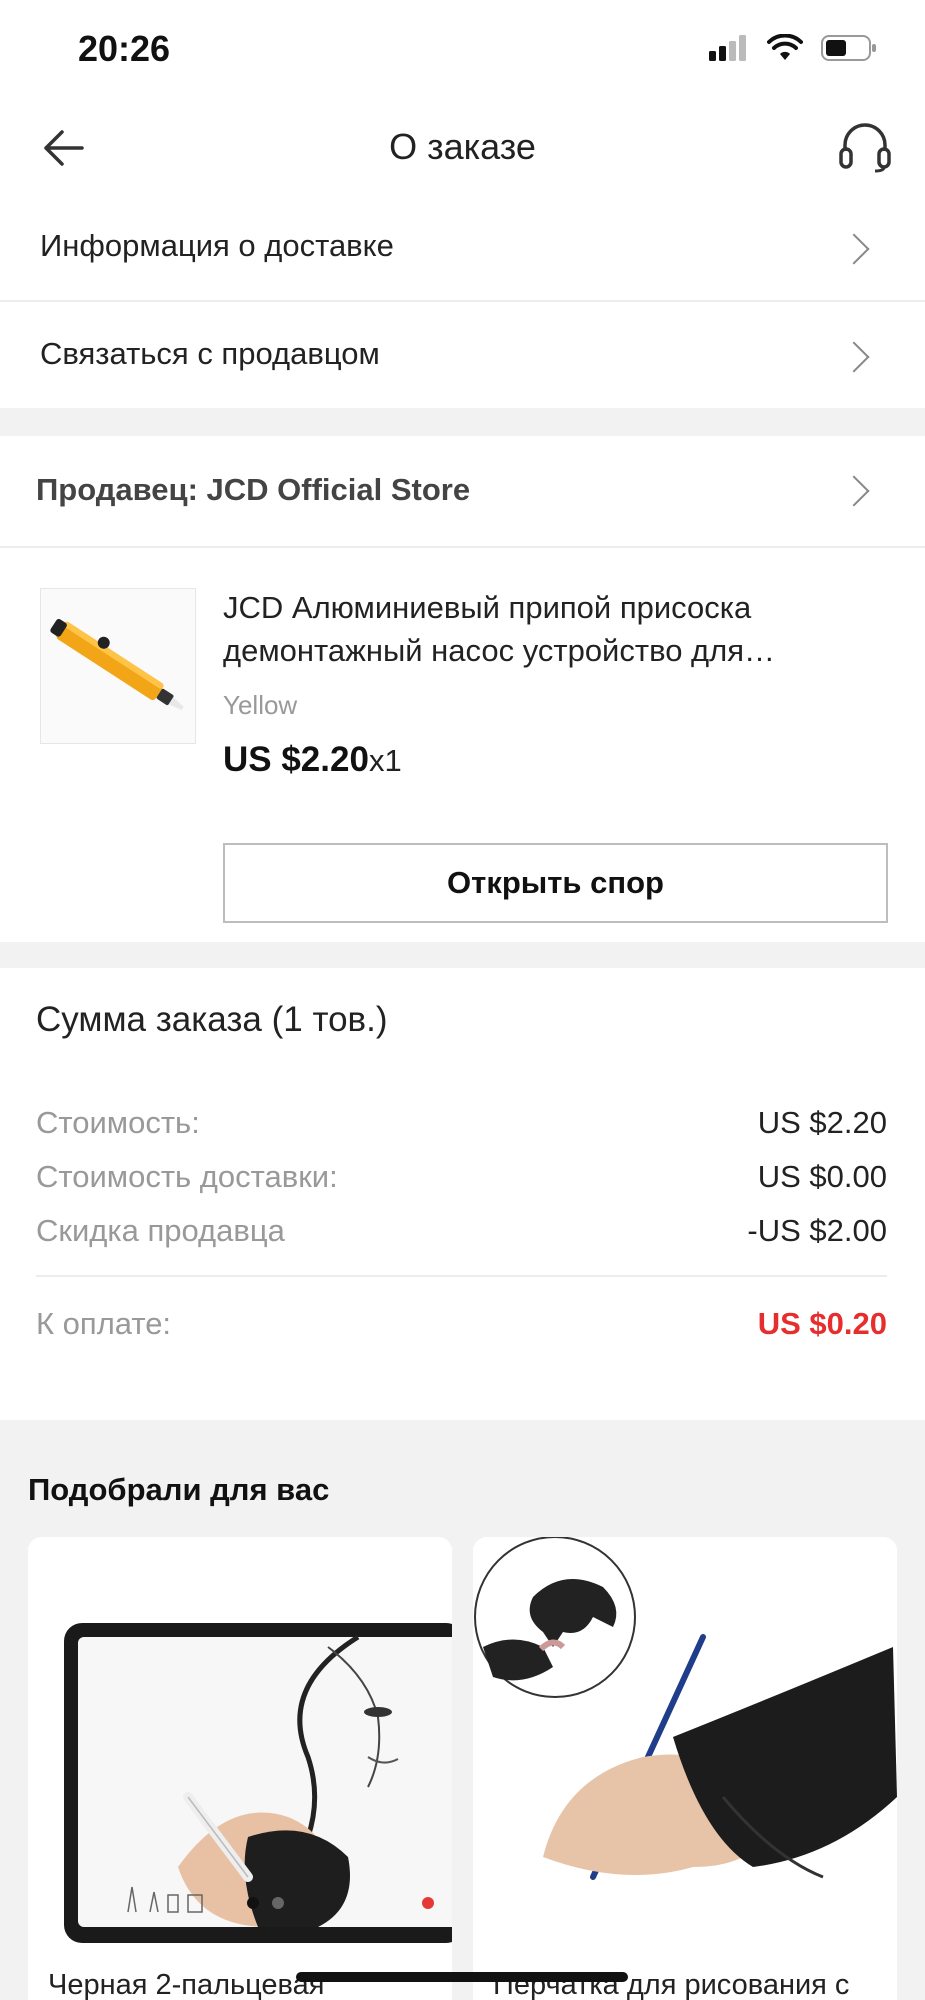 The width and height of the screenshot is (925, 2000). What do you see at coordinates (822, 1323) in the screenshot?
I see `total-value: US $0.20` at bounding box center [822, 1323].